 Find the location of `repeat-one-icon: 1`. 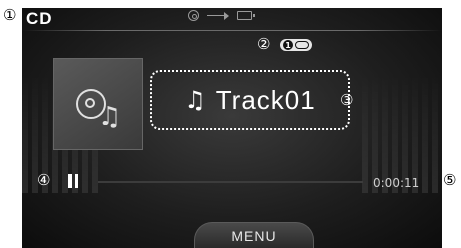

repeat-one-icon: 1 is located at coordinates (288, 45).